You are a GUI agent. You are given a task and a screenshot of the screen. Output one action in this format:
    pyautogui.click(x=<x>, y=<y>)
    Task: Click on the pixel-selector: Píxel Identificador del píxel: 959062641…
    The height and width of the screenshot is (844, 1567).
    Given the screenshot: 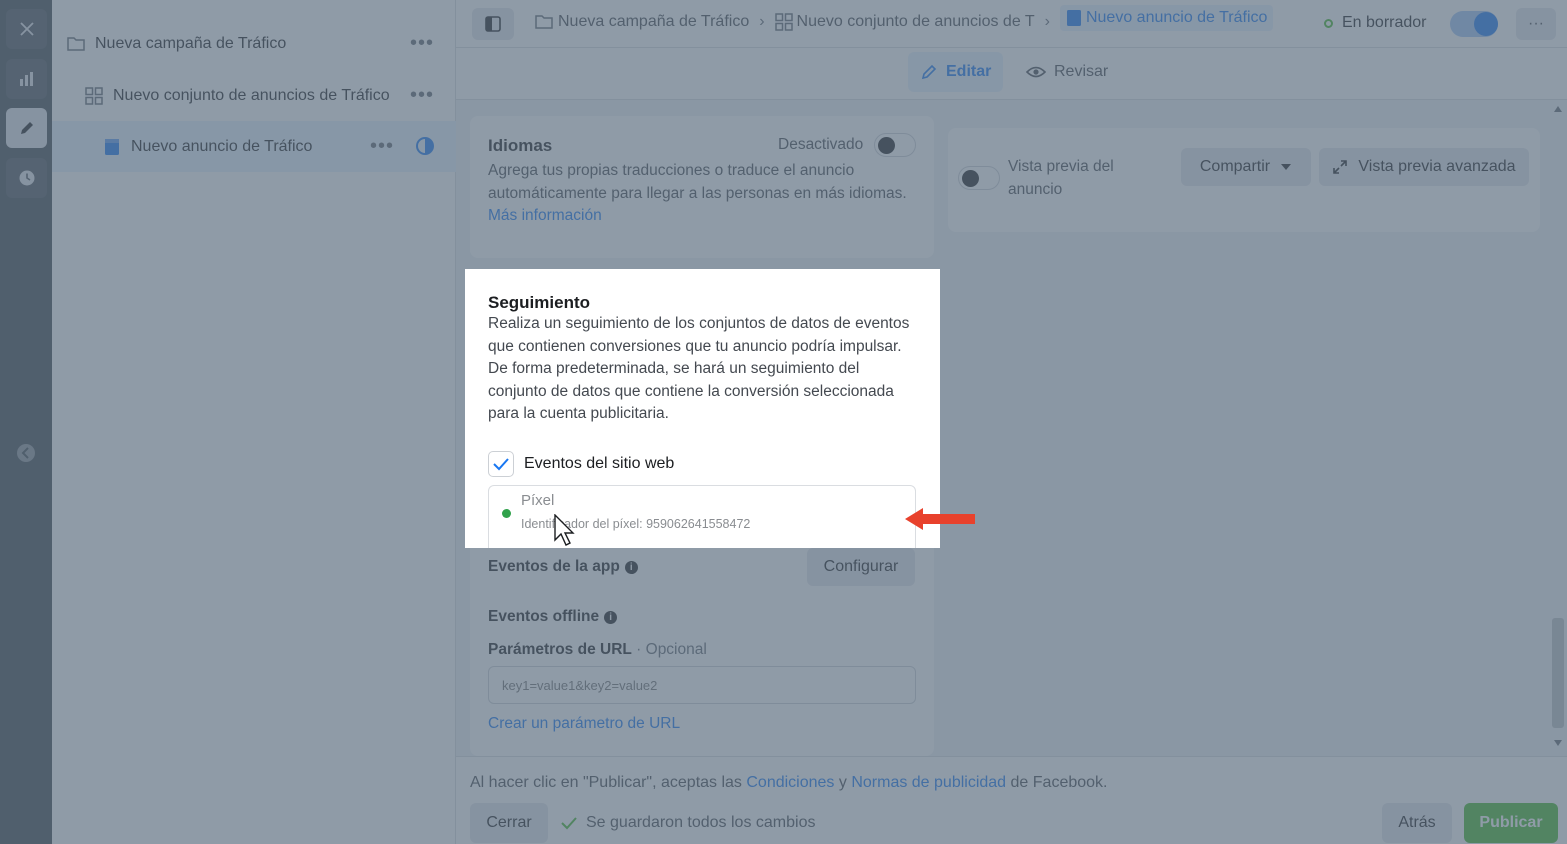 What is the action you would take?
    pyautogui.click(x=702, y=516)
    